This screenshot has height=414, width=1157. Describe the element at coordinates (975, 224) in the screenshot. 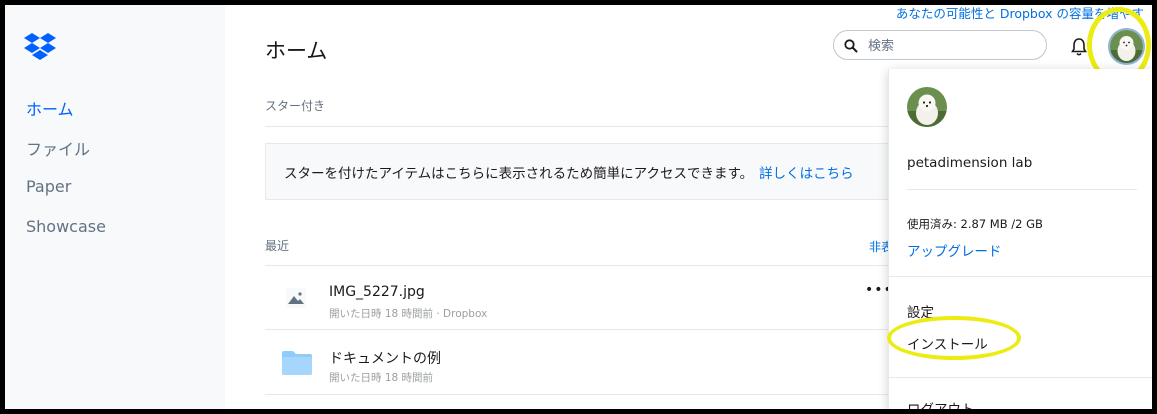

I see `storage-usage: 使用済み: 2.87 MB /2 GB` at that location.